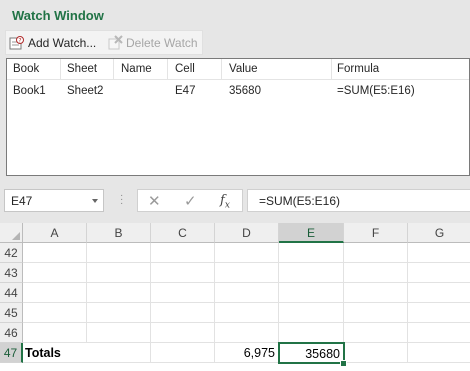 The width and height of the screenshot is (470, 371). I want to click on watch-row-value: 35680, so click(245, 91).